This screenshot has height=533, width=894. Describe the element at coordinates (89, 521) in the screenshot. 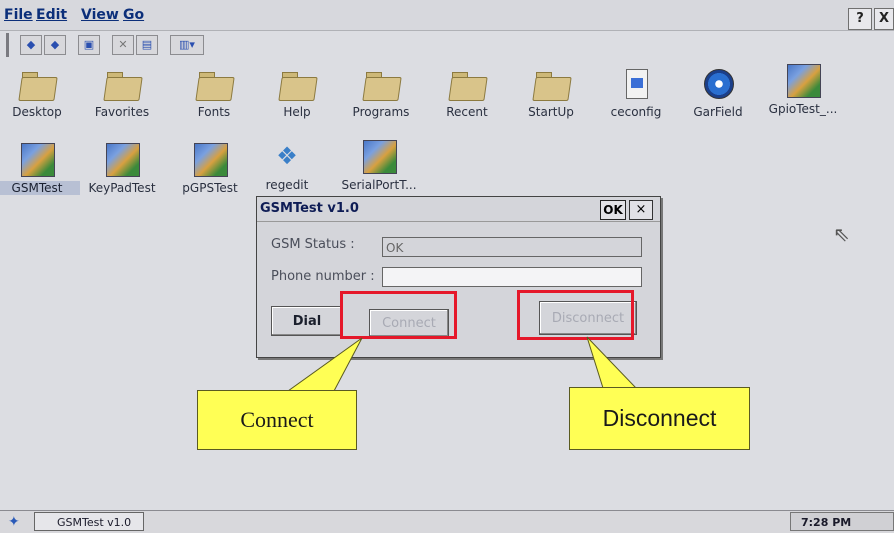

I see `taskbar-app-button: GSMTest v1.0` at that location.